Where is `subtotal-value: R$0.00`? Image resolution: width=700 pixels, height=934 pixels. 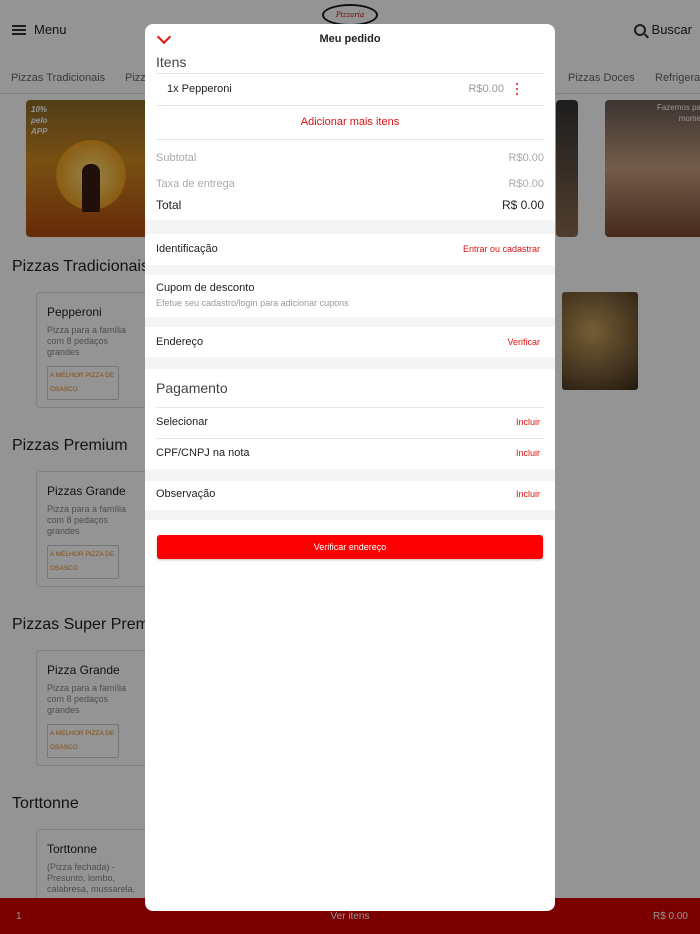 subtotal-value: R$0.00 is located at coordinates (526, 158).